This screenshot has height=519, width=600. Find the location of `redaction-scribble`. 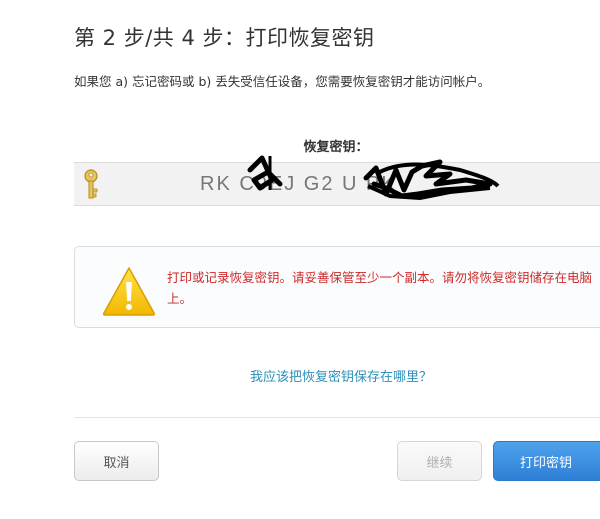

redaction-scribble is located at coordinates (373, 178).